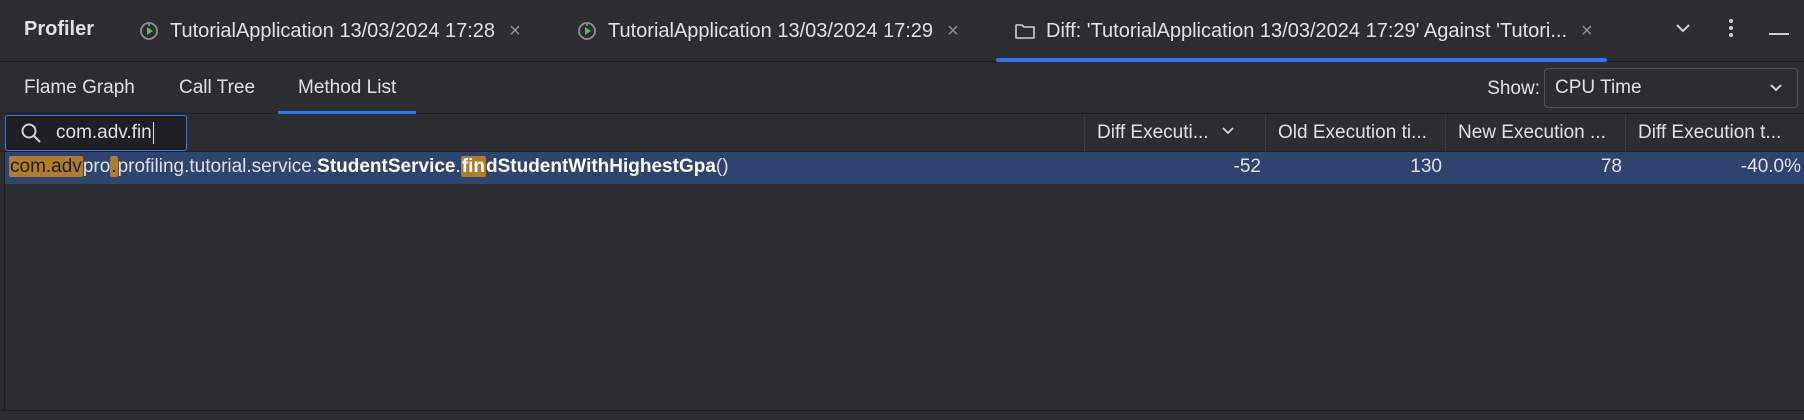 The height and width of the screenshot is (420, 1804). Describe the element at coordinates (1770, 166) in the screenshot. I see `diff-percent-cell: -40.0%` at that location.